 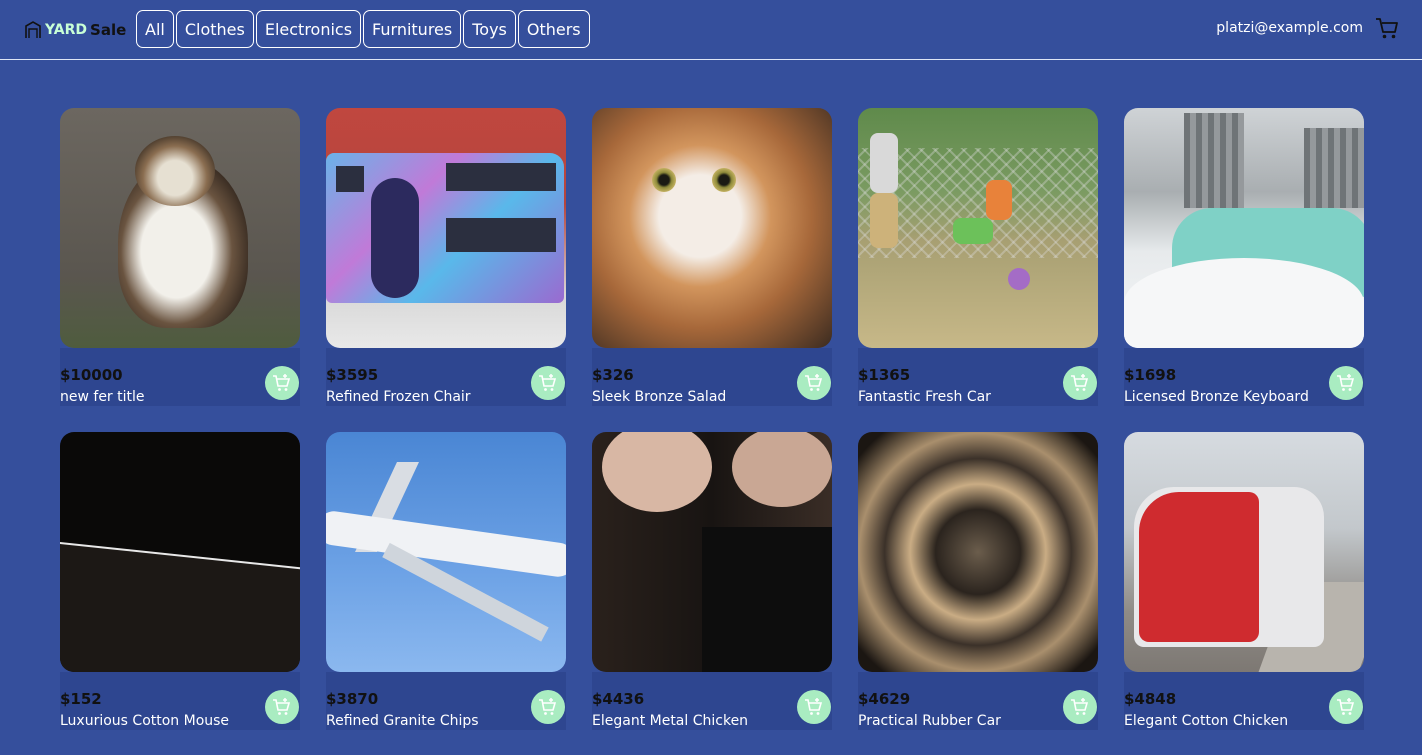 I want to click on product-card: $3870 Refined Granite Chips, so click(x=446, y=581).